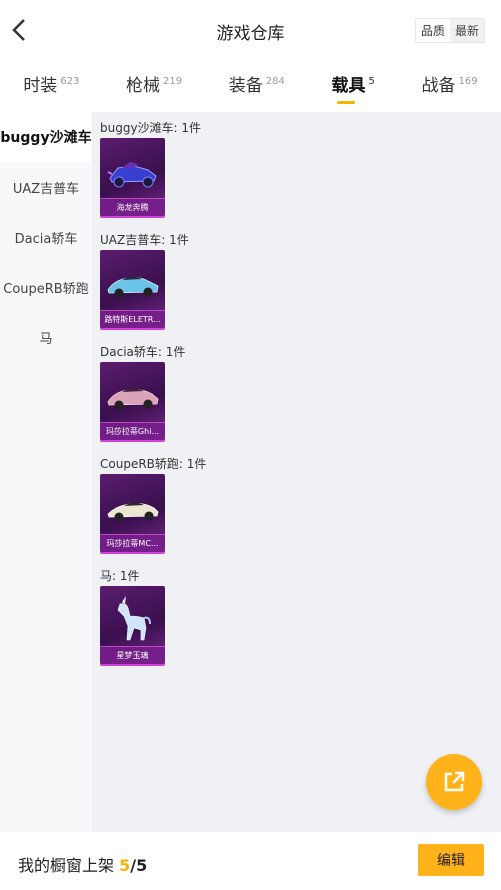 The width and height of the screenshot is (501, 890). Describe the element at coordinates (173, 81) in the screenshot. I see `tab-count: 219` at that location.